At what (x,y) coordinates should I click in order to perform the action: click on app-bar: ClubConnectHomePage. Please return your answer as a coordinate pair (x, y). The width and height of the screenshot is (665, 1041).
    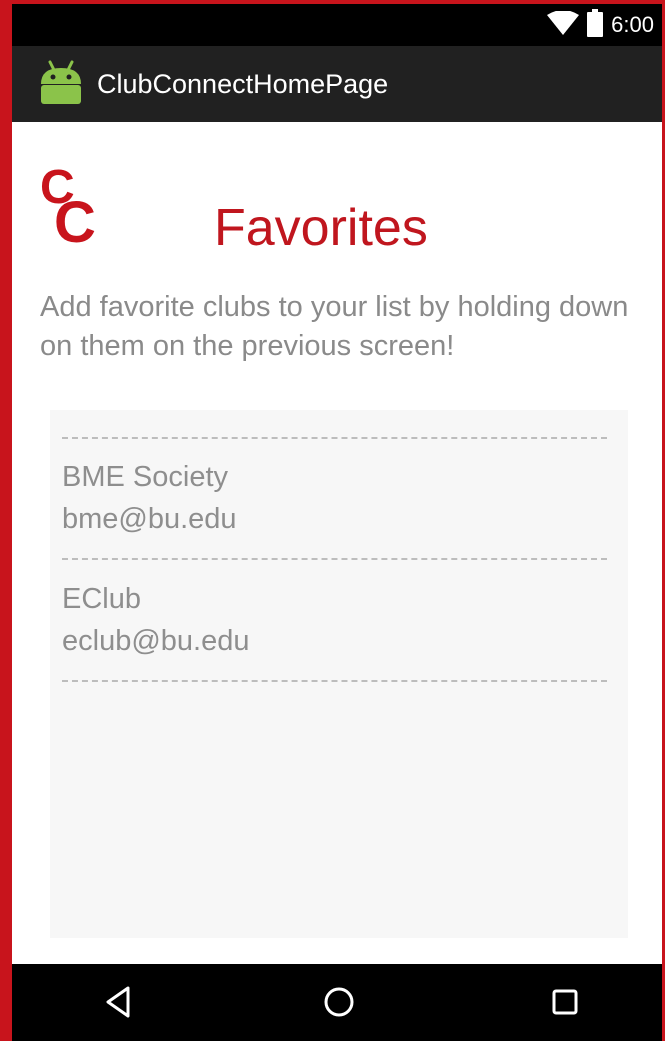
    Looking at the image, I should click on (337, 84).